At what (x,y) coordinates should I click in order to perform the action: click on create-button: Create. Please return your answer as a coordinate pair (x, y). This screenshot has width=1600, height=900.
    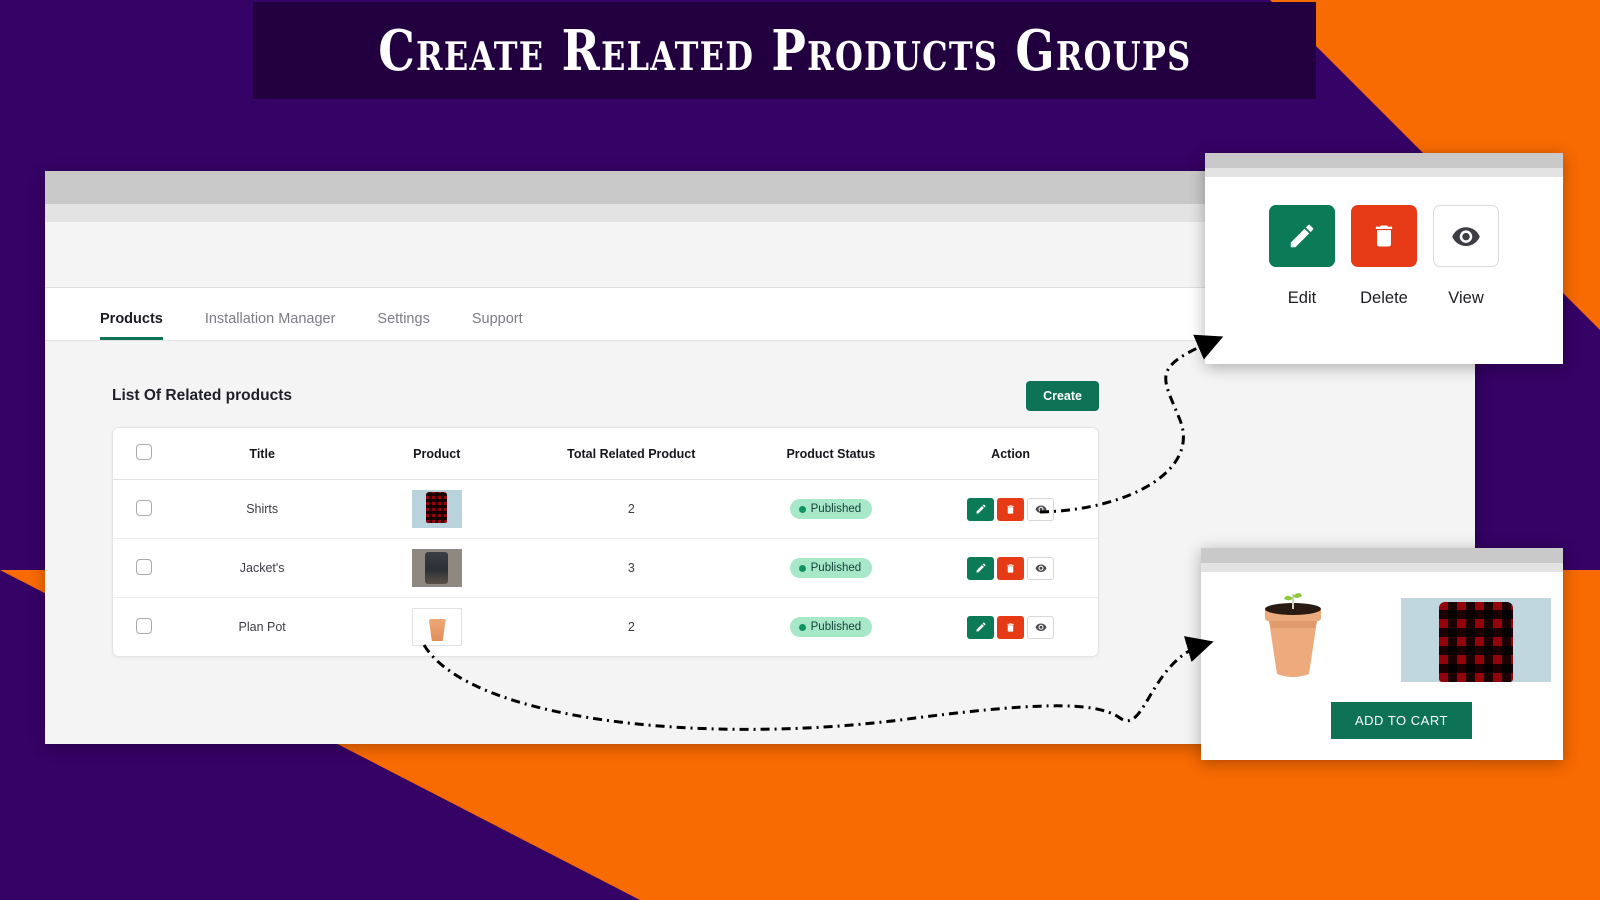
    Looking at the image, I should click on (1062, 396).